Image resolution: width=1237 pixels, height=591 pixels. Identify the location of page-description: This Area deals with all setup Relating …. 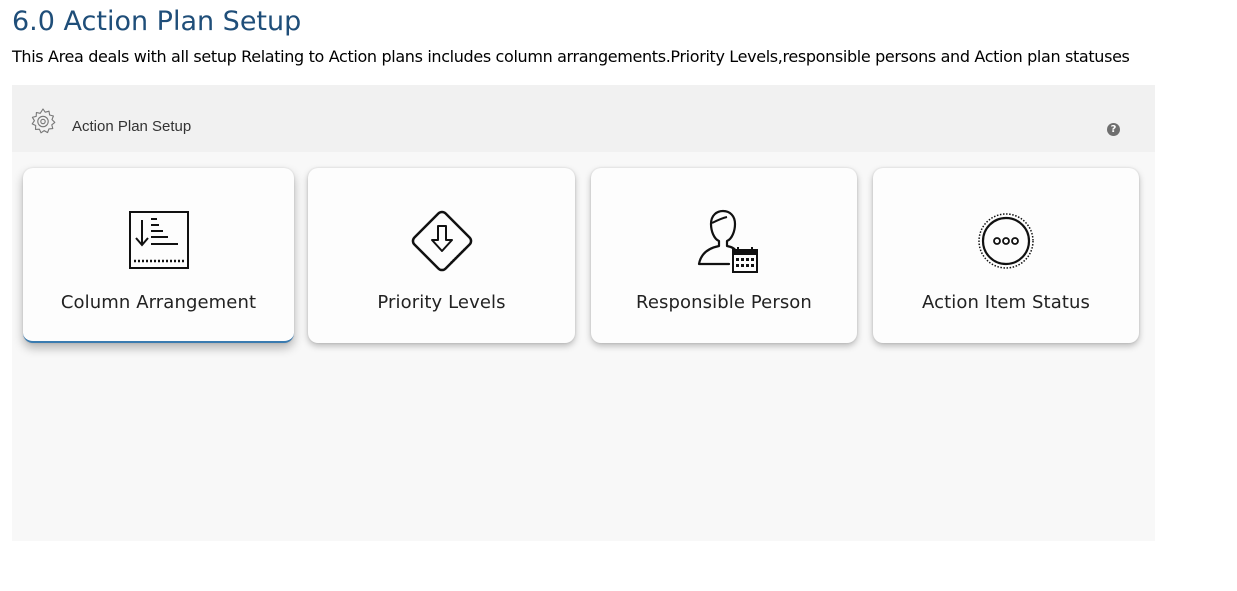
(571, 56).